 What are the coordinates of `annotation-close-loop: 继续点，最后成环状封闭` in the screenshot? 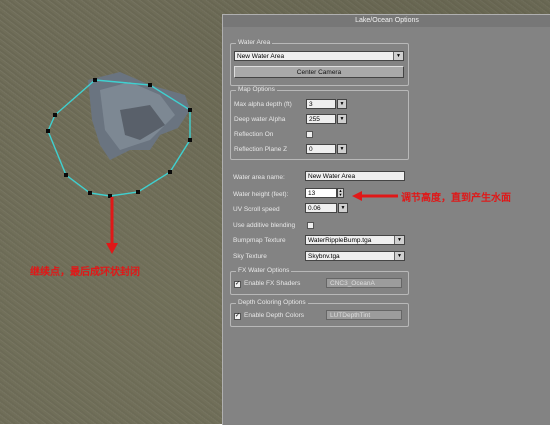 It's located at (85, 272).